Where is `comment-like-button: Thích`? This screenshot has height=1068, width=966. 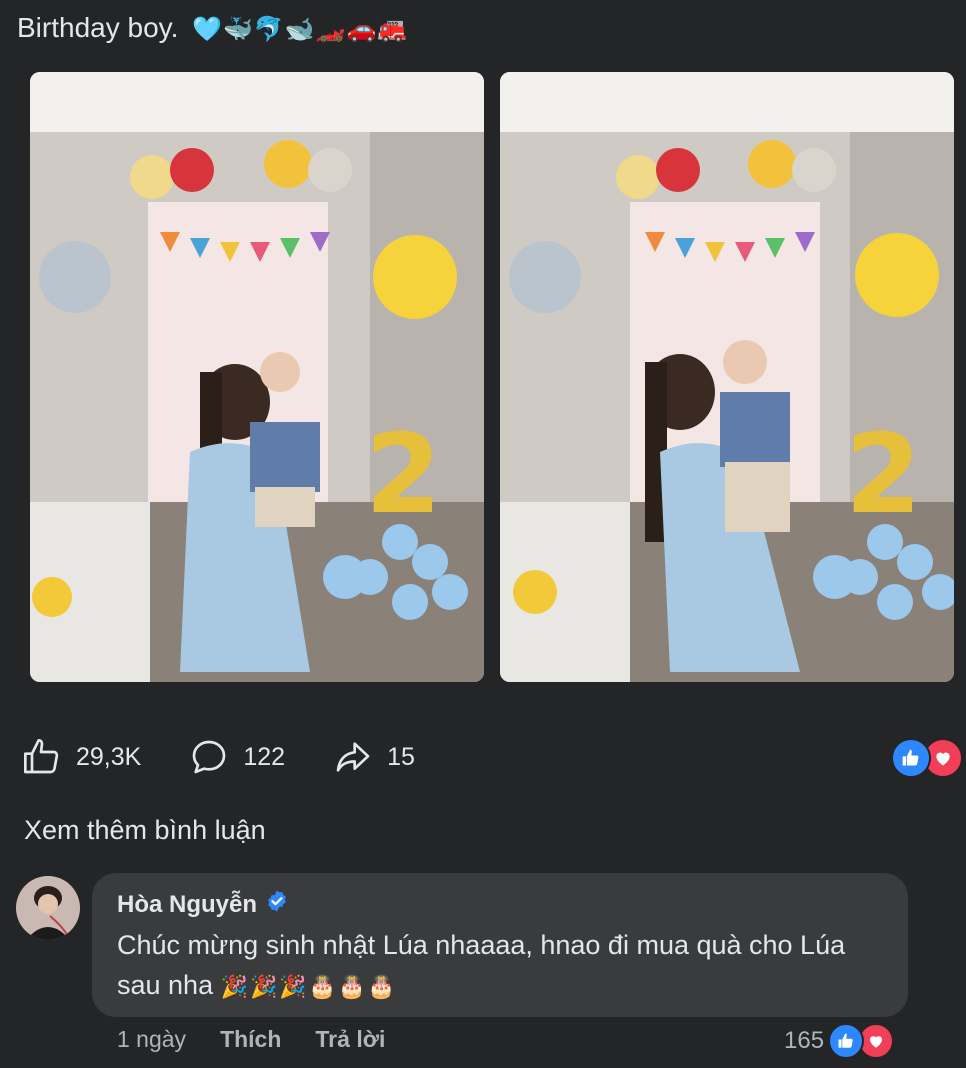 comment-like-button: Thích is located at coordinates (250, 1039).